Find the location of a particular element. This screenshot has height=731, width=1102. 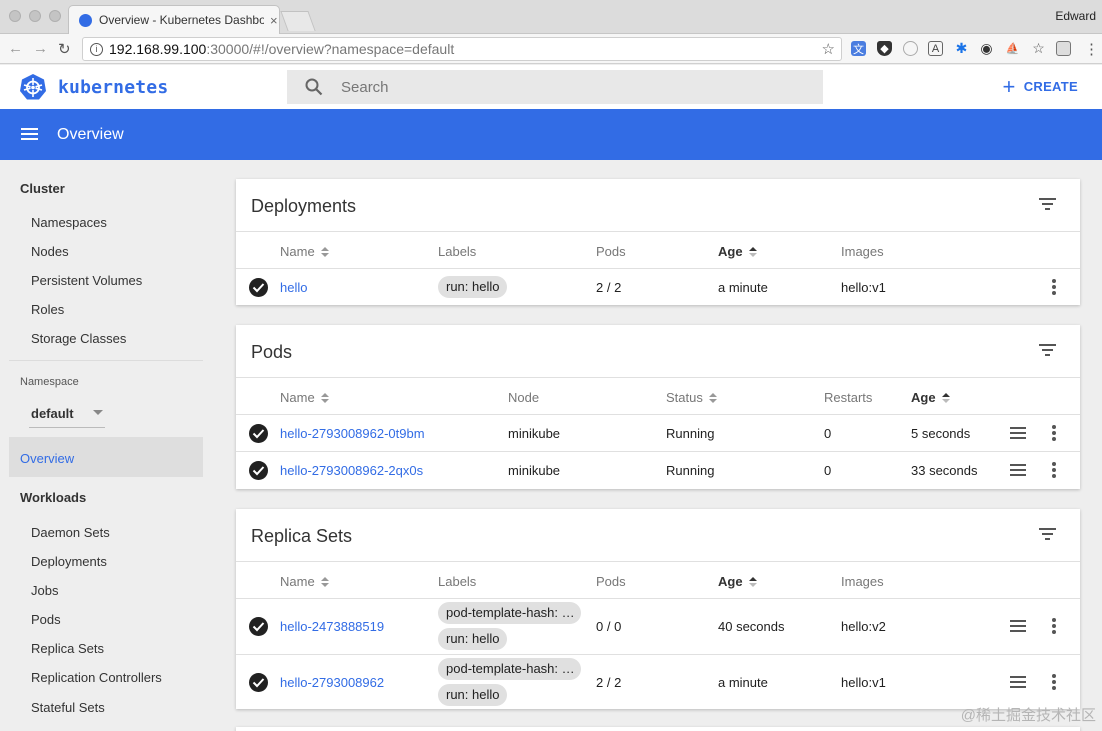

new-tab-button is located at coordinates (298, 21).